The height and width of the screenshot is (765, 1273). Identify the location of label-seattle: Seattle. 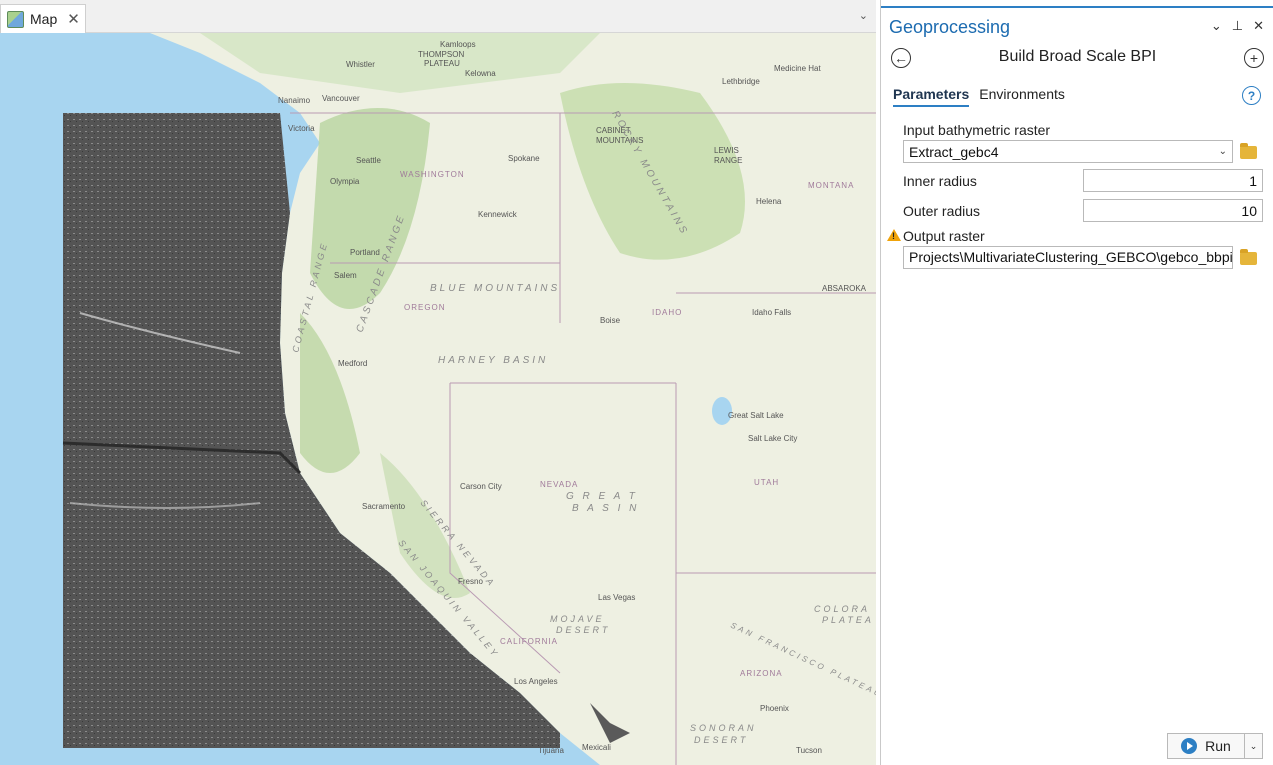
(368, 160).